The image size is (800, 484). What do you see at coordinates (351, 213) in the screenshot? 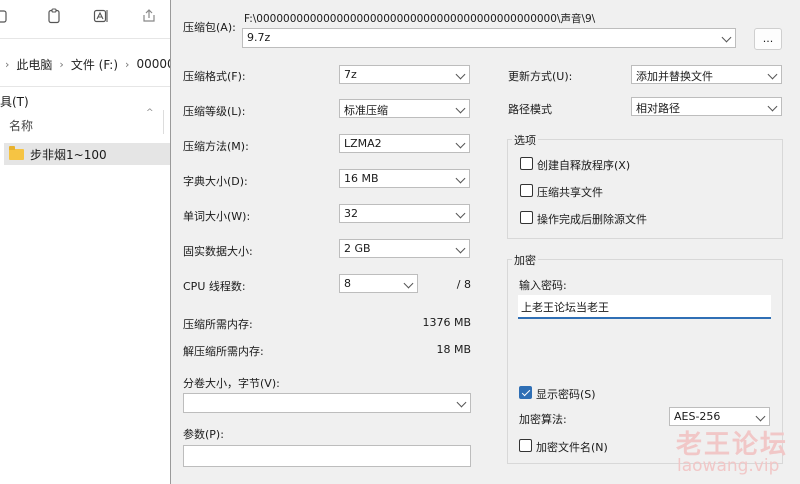
I see `word-size-value: 32` at bounding box center [351, 213].